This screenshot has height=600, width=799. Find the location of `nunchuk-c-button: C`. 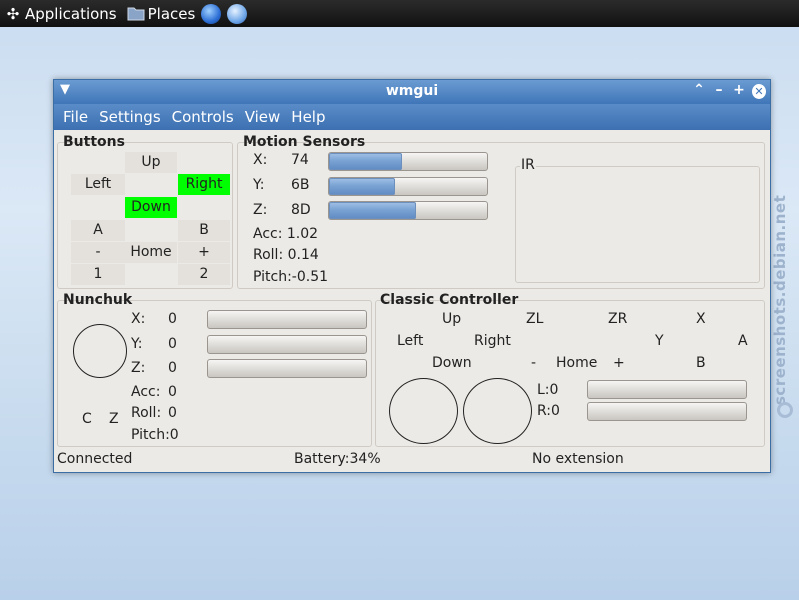

nunchuk-c-button: C is located at coordinates (87, 419).